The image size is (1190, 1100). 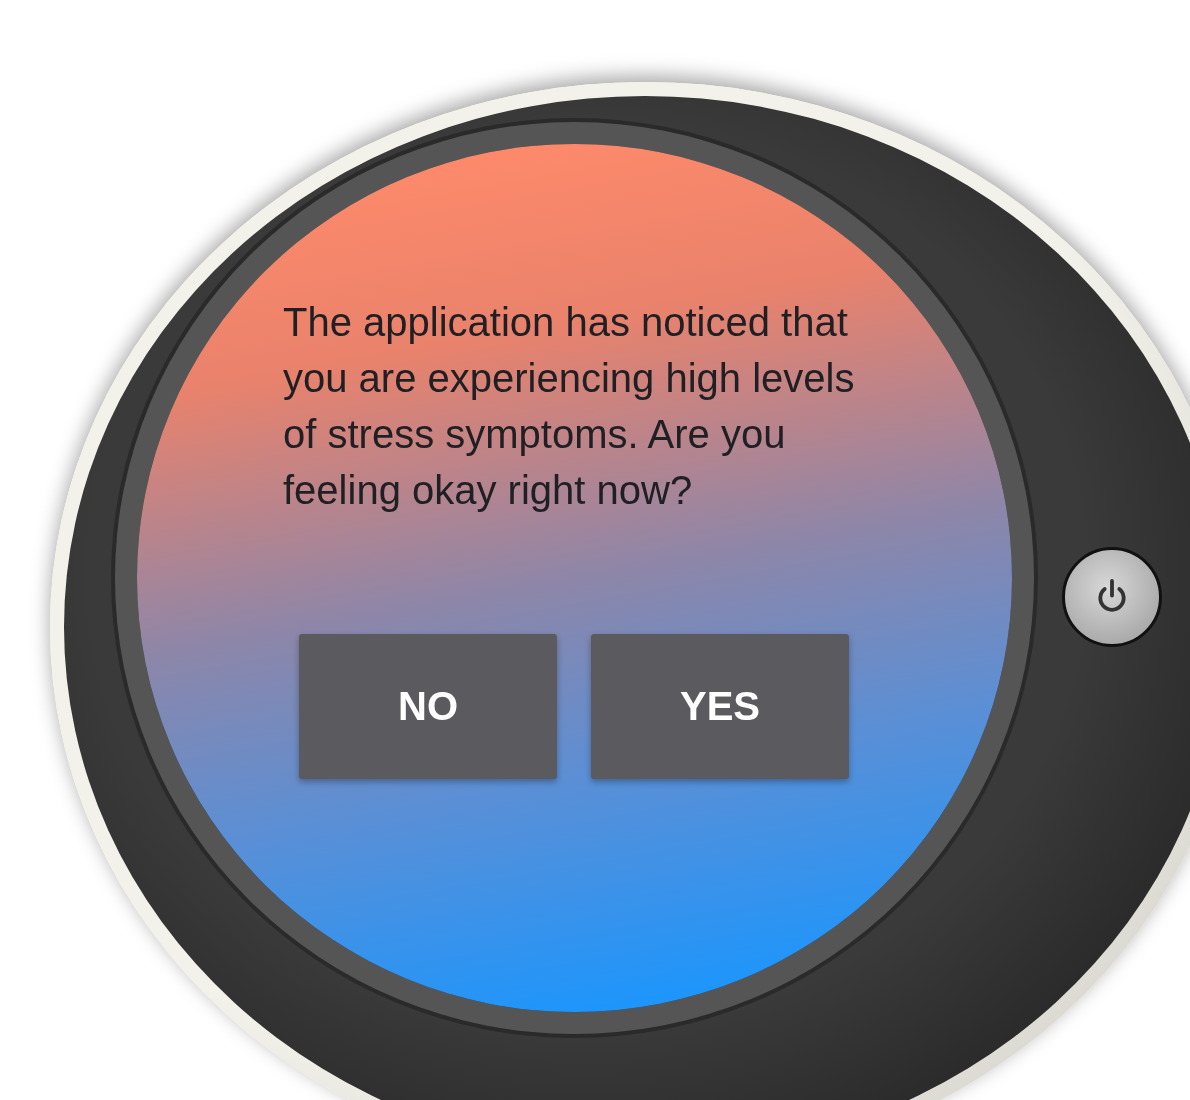 I want to click on decline-button: NO, so click(x=428, y=706).